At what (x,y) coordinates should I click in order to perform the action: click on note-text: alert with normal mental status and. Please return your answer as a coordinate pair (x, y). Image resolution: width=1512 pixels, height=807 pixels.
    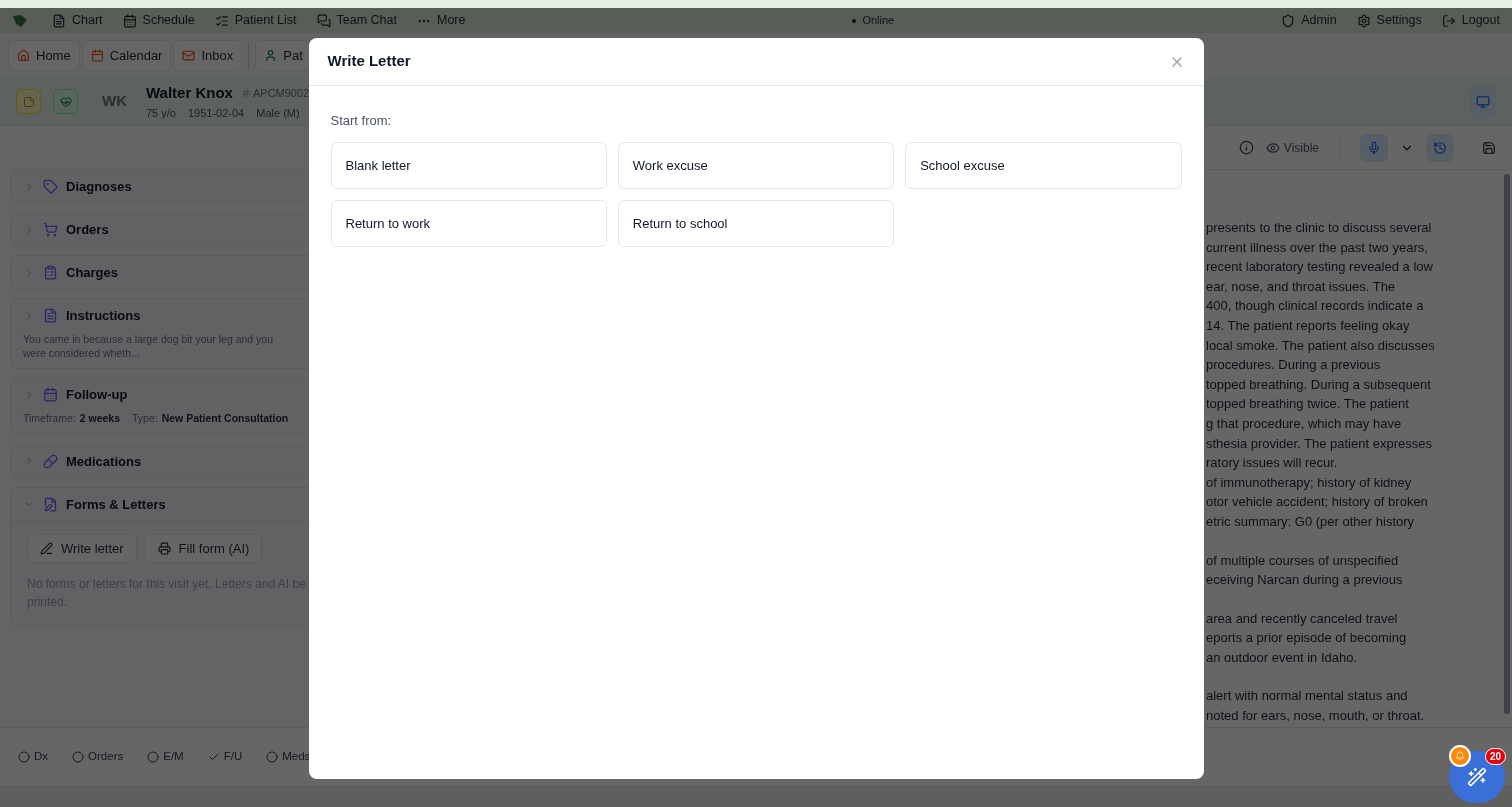
    Looking at the image, I should click on (1307, 696).